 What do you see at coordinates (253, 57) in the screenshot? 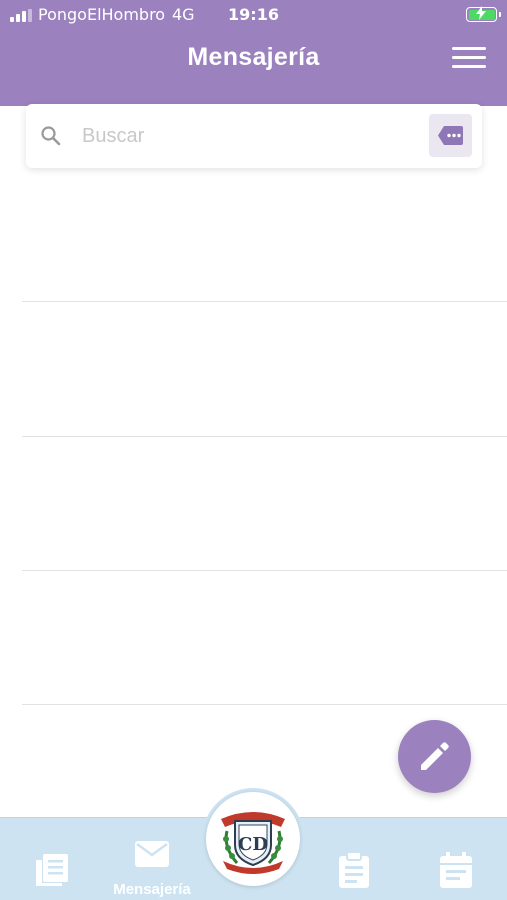
I see `page-title: Mensajería` at bounding box center [253, 57].